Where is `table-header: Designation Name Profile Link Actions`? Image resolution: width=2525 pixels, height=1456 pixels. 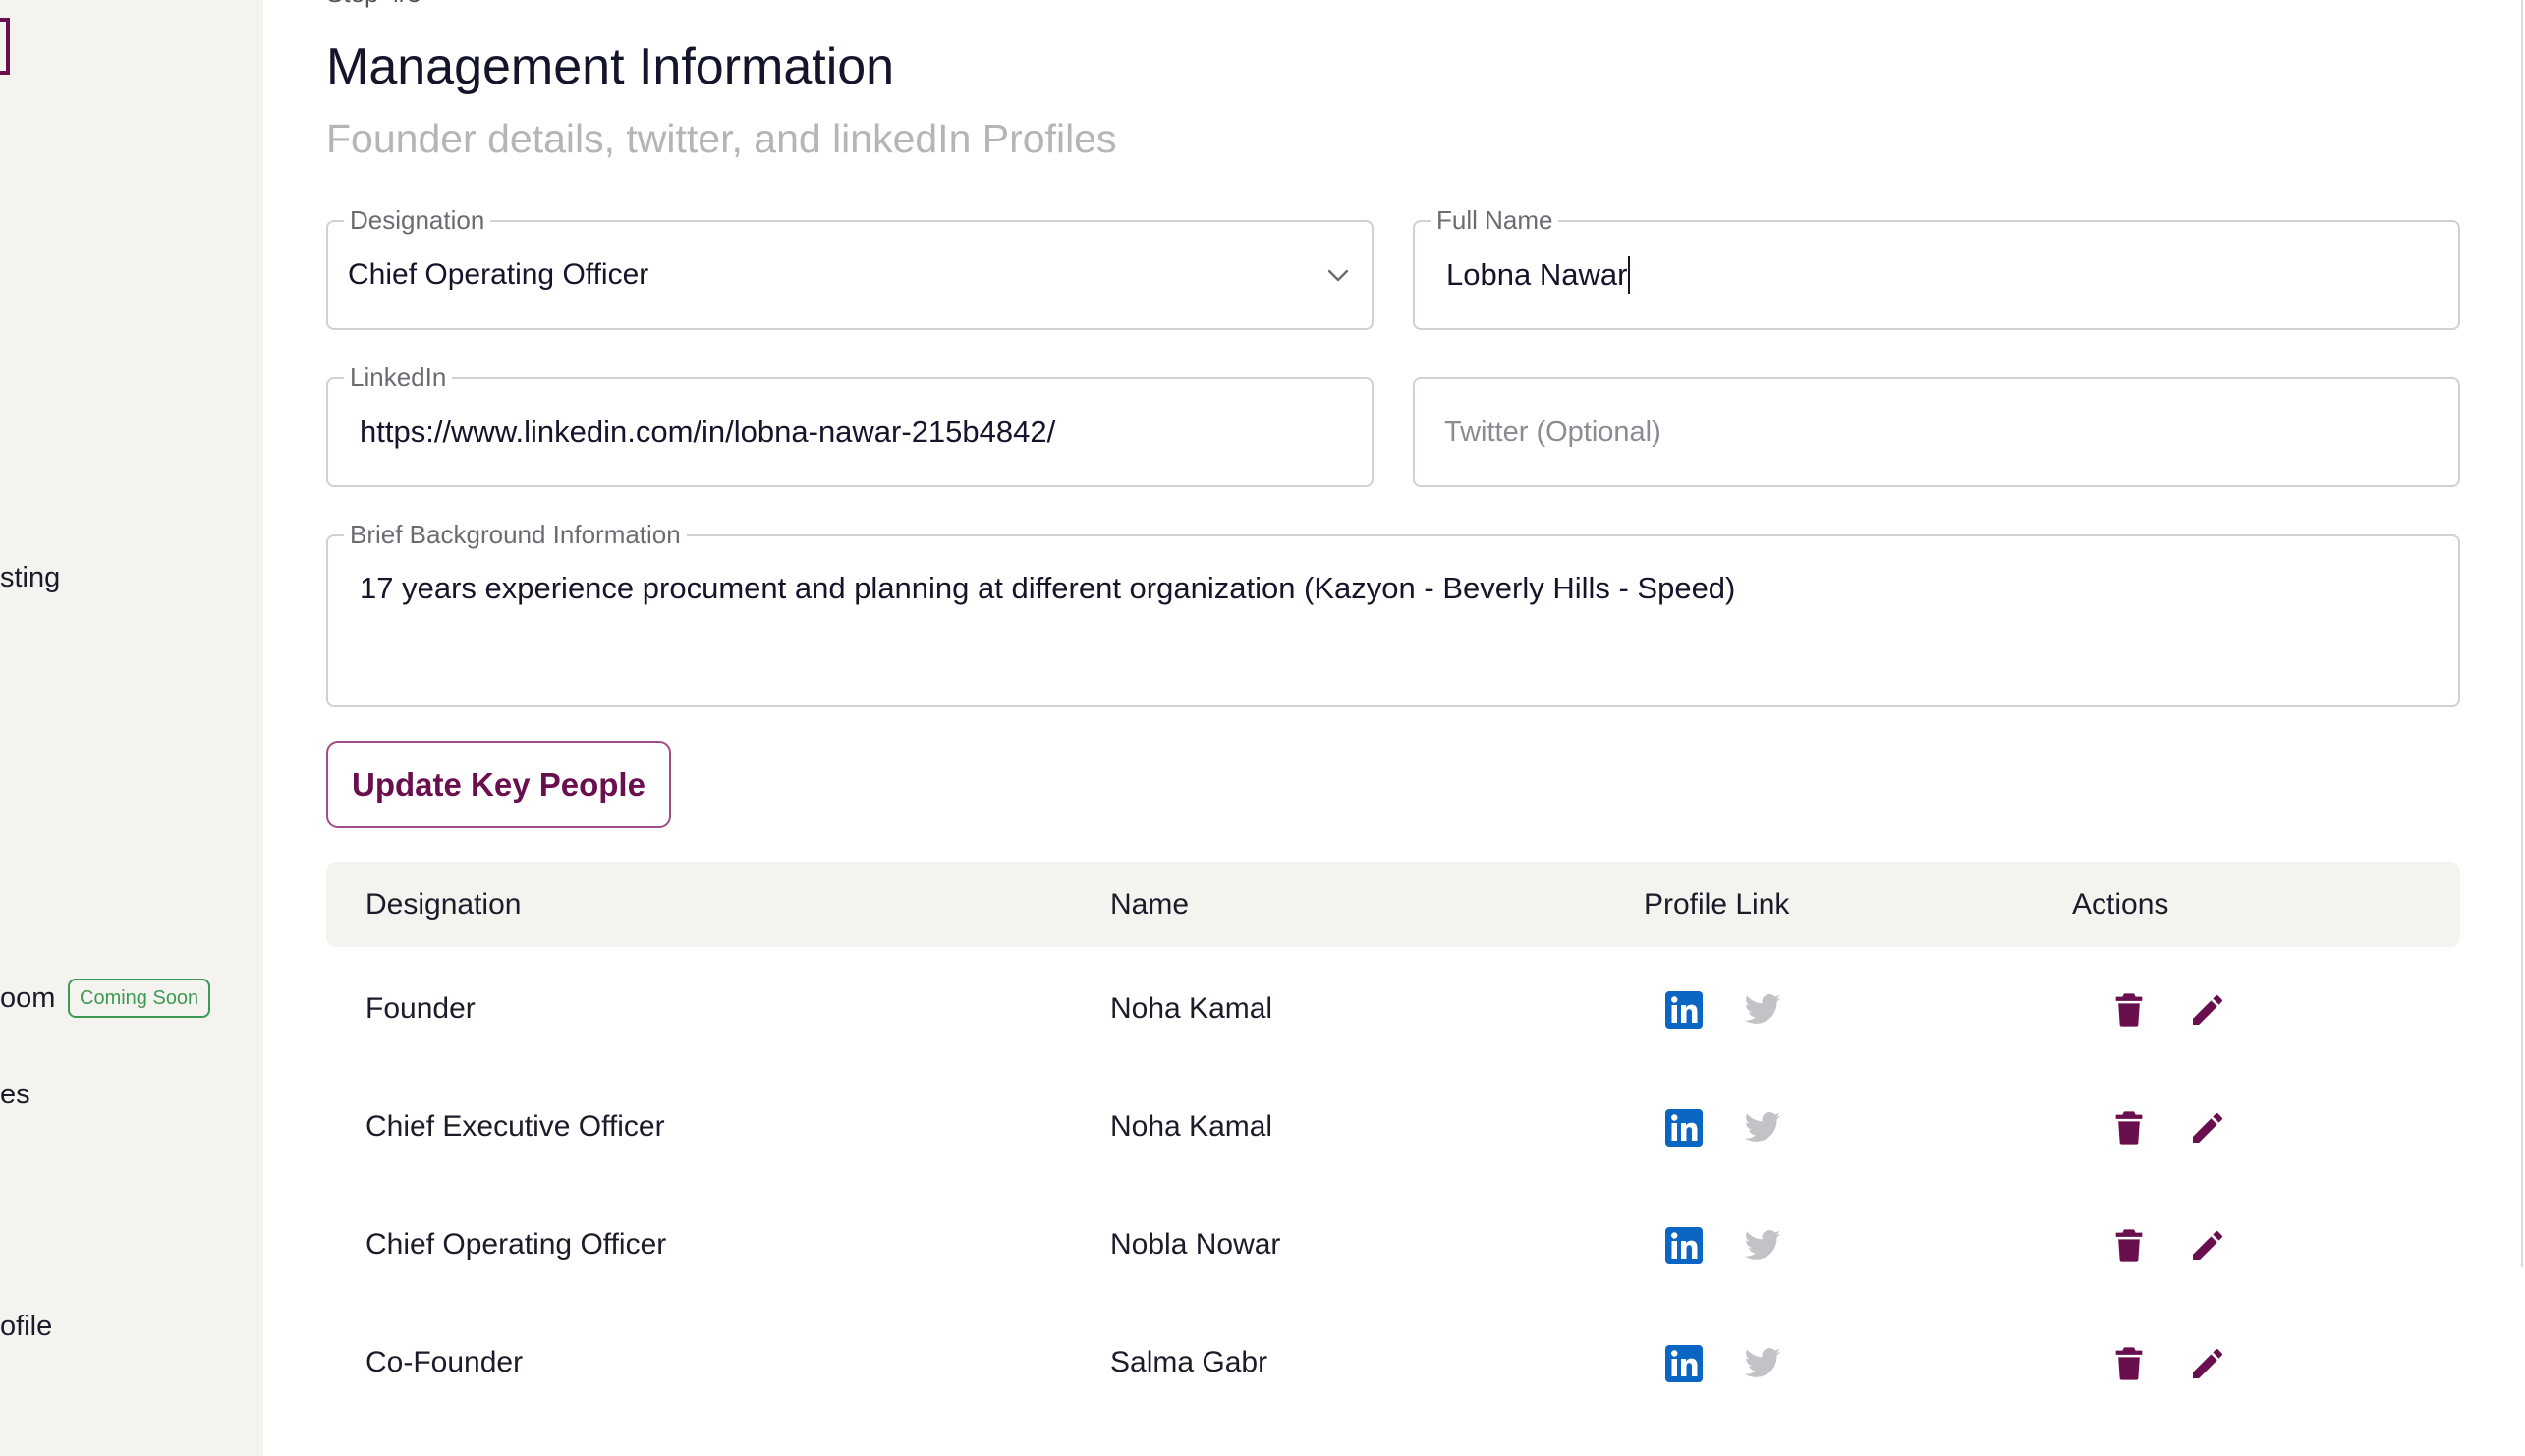
table-header: Designation Name Profile Link Actions is located at coordinates (1393, 904).